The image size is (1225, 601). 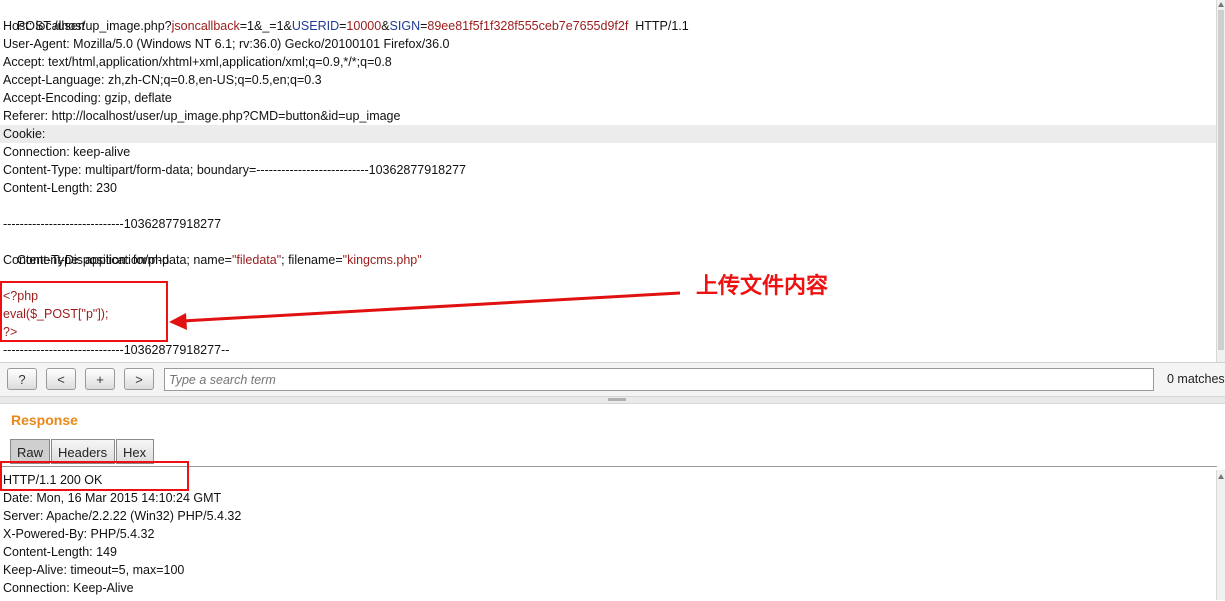 I want to click on arrow-head-icon, so click(x=178, y=321).